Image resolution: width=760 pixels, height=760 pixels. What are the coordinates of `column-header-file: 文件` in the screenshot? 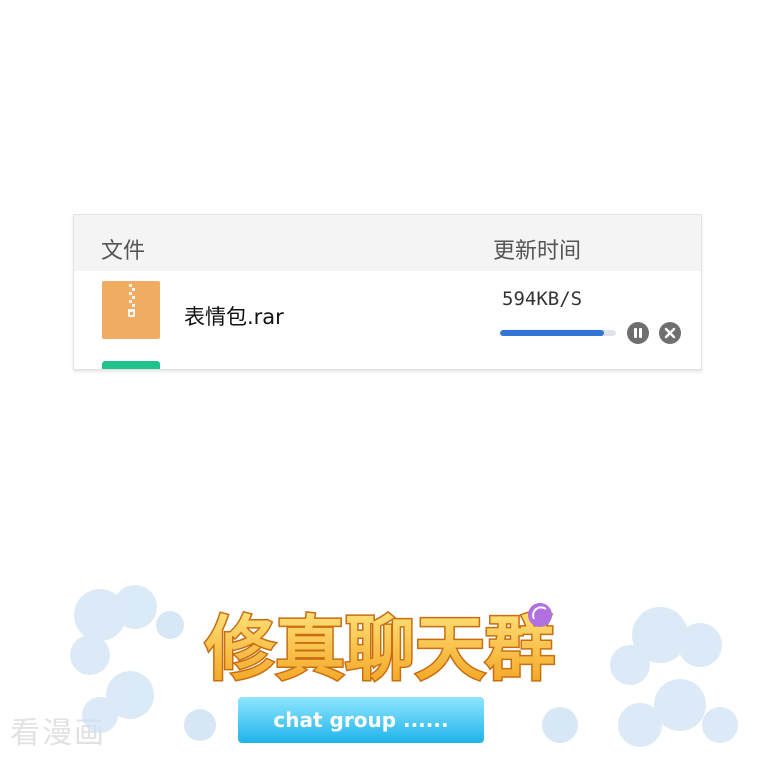 It's located at (123, 251).